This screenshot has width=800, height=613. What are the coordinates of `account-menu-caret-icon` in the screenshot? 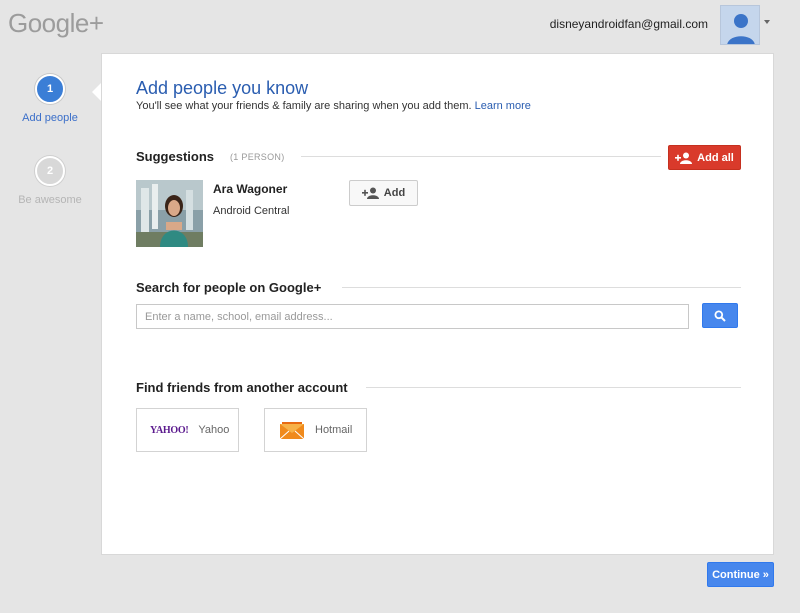 It's located at (767, 22).